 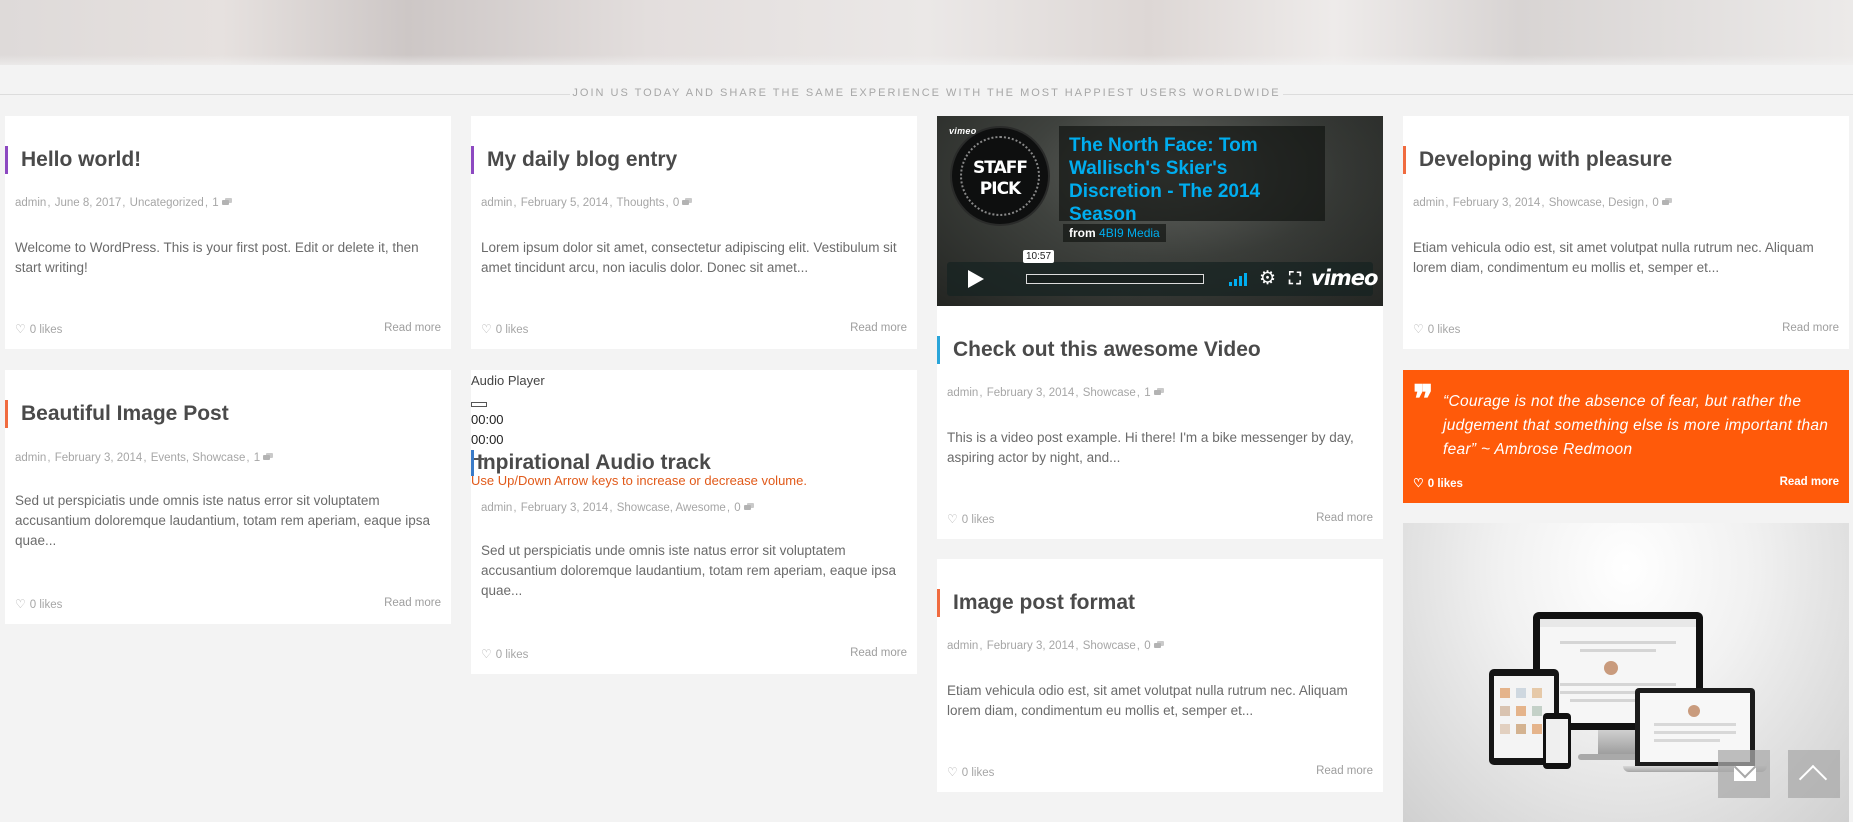 What do you see at coordinates (88, 203) in the screenshot?
I see `post-date: June 8, 2017` at bounding box center [88, 203].